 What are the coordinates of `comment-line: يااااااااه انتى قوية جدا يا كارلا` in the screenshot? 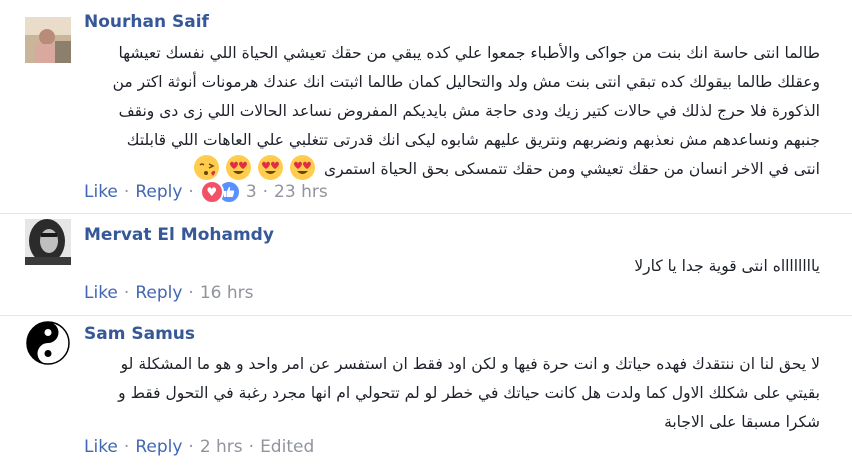 It's located at (727, 266).